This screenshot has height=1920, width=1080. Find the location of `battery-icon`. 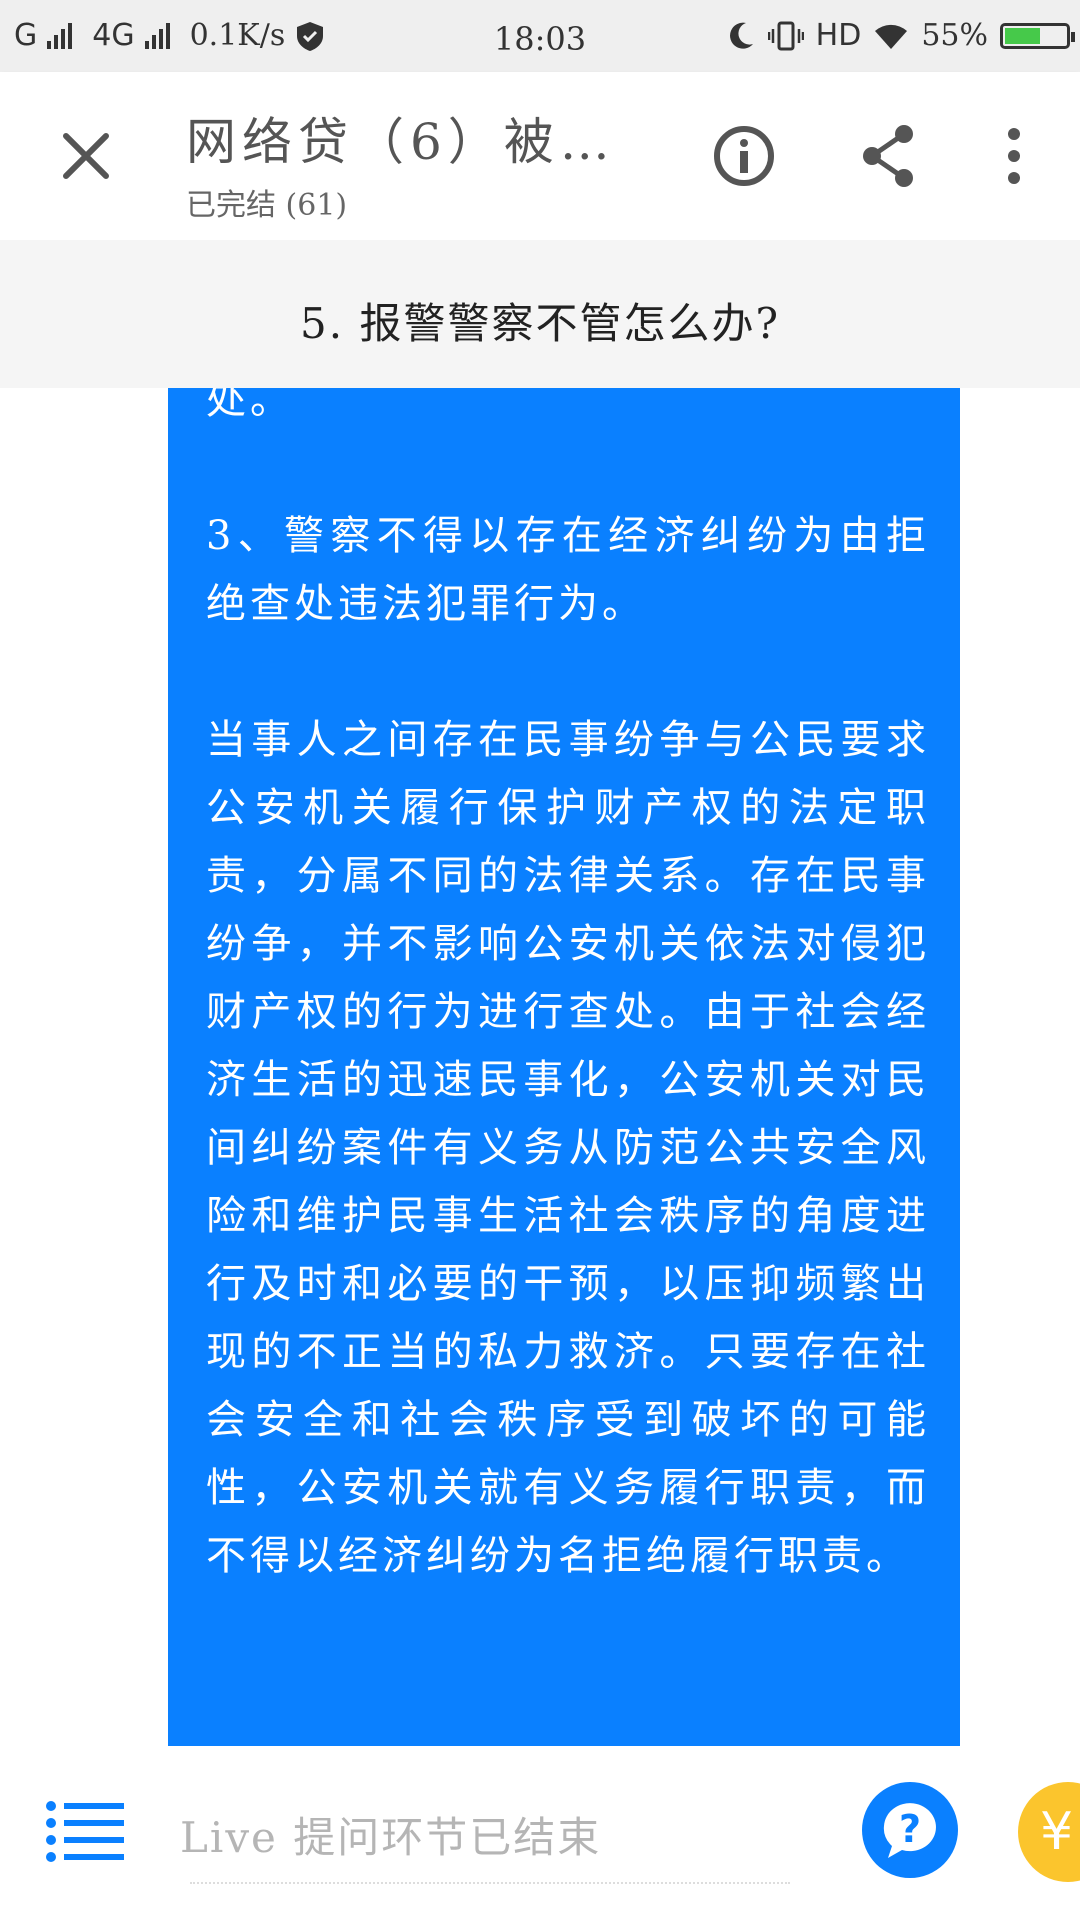

battery-icon is located at coordinates (1037, 35).